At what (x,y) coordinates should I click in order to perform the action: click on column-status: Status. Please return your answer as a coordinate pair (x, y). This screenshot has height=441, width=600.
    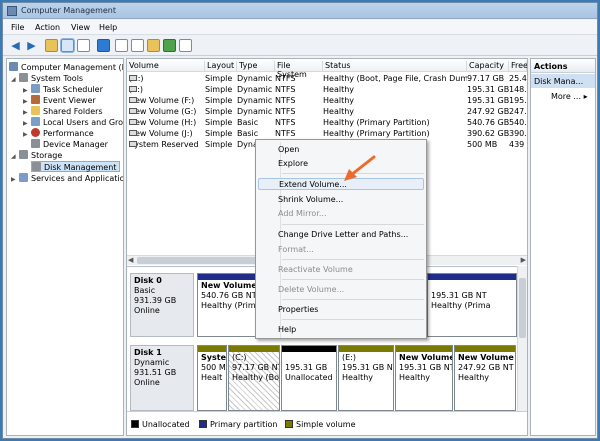
    Looking at the image, I should click on (395, 66).